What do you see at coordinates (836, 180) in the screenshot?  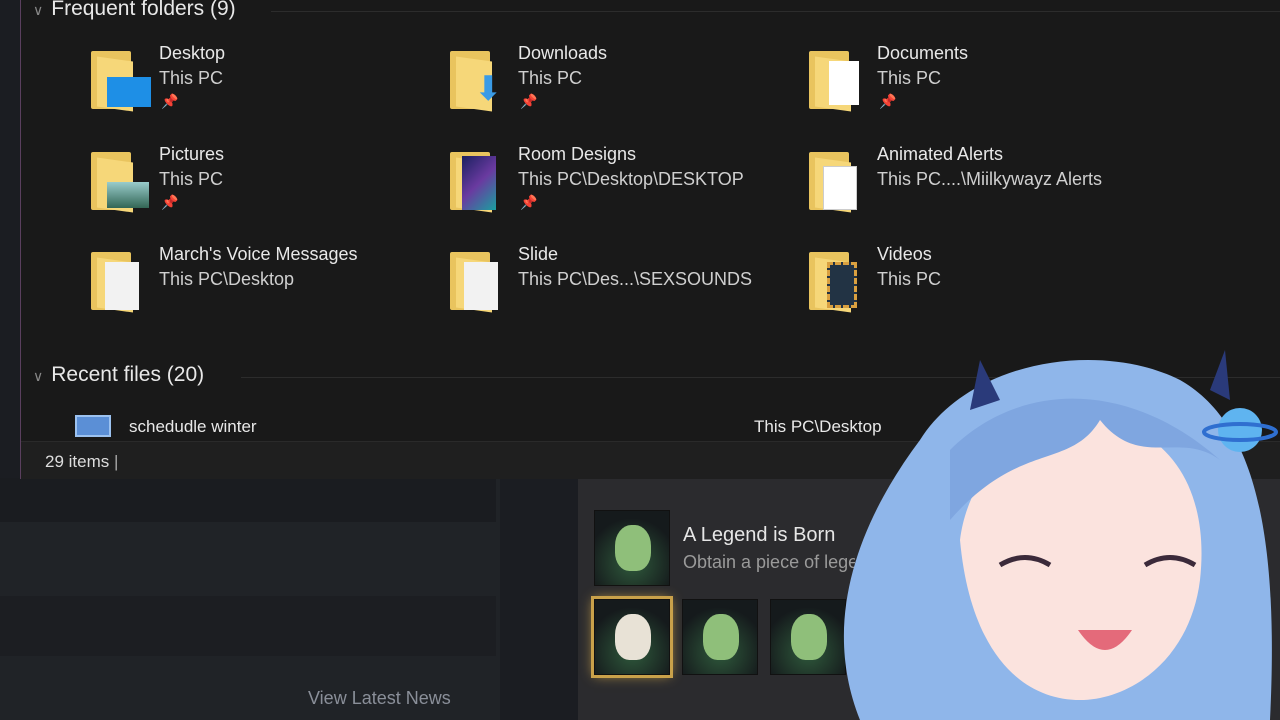 I see `folder-icon` at bounding box center [836, 180].